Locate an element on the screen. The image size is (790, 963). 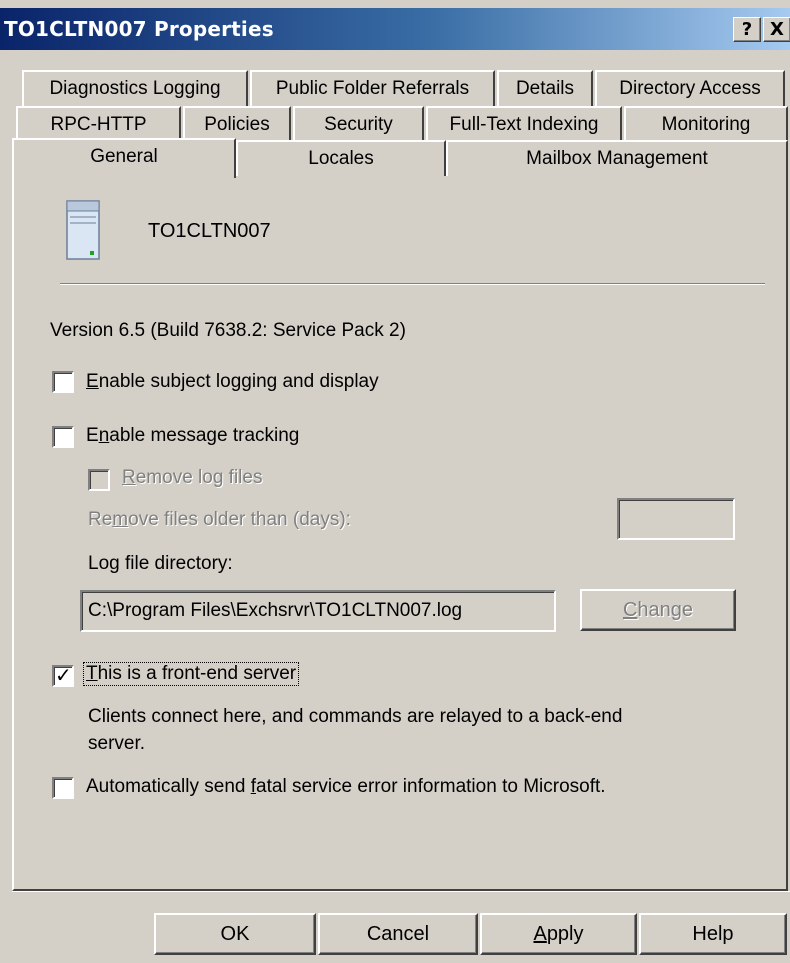
divider is located at coordinates (401, 891).